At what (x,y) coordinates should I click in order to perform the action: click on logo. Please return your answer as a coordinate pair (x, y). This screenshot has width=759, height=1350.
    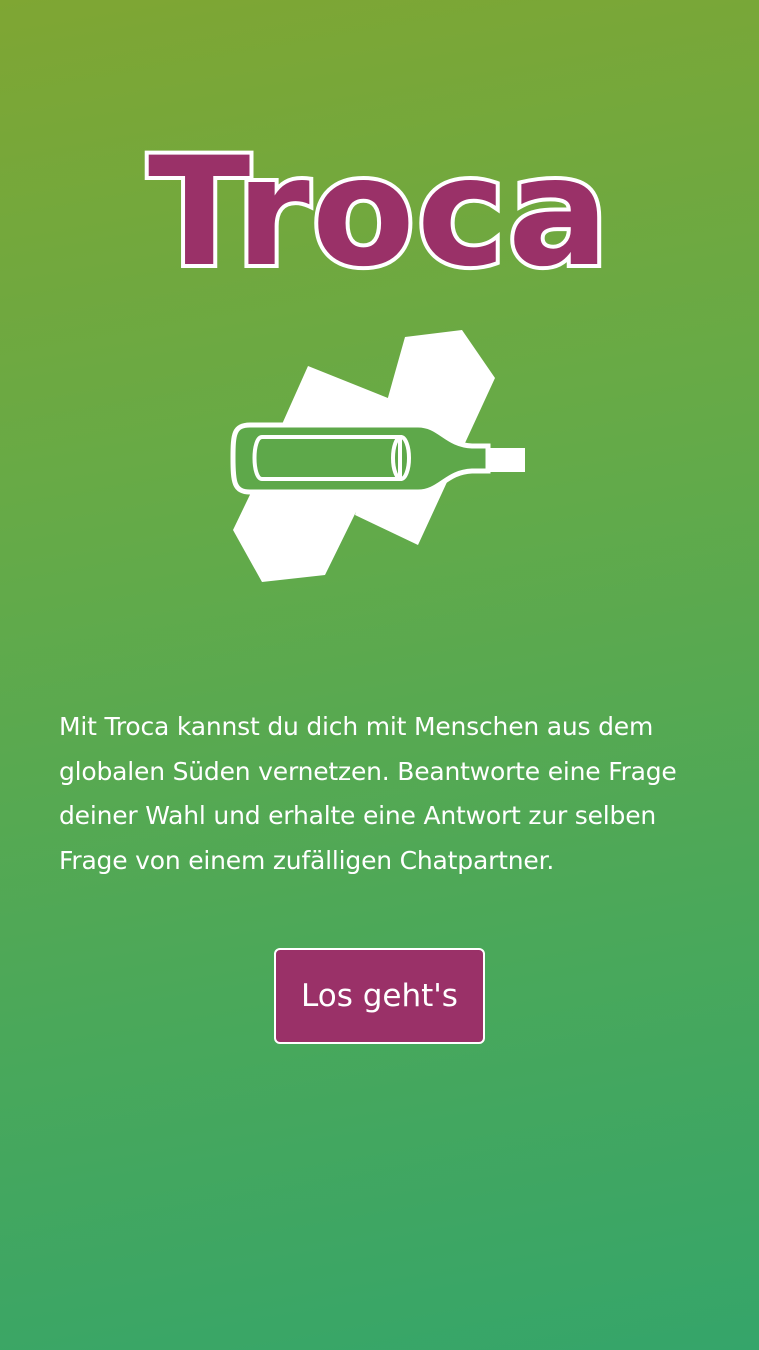
    Looking at the image, I should click on (380, 456).